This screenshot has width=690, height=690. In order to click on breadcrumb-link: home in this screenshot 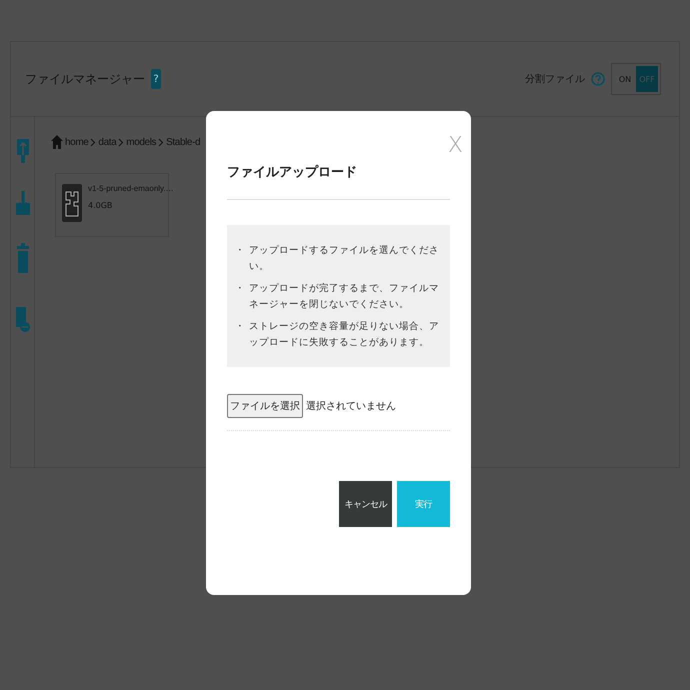, I will do `click(76, 142)`.